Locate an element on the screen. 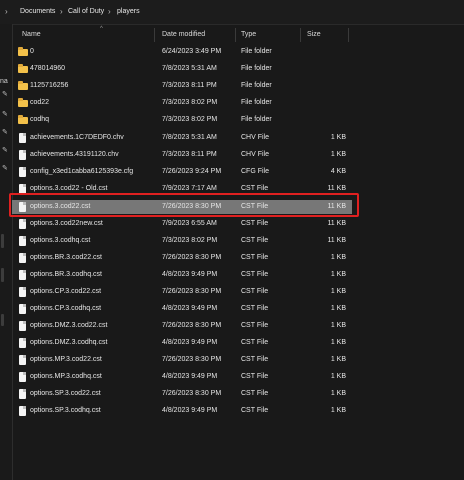 The width and height of the screenshot is (464, 480). file-size: 4 KB is located at coordinates (338, 171).